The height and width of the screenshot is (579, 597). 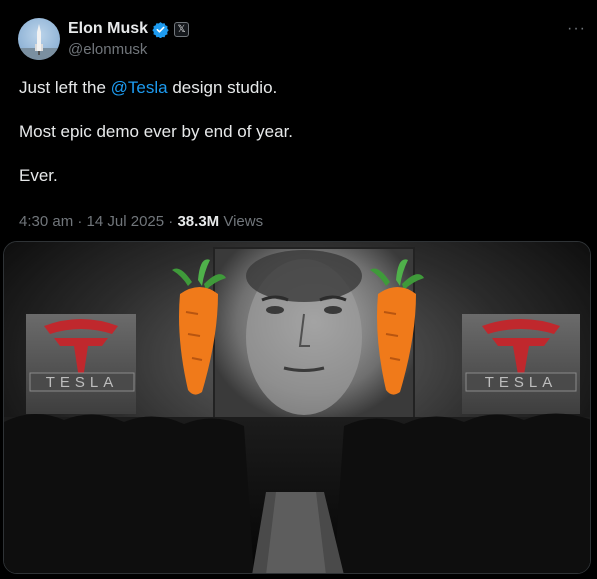 I want to click on tweet-date: 14 Jul 2025, so click(x=126, y=221).